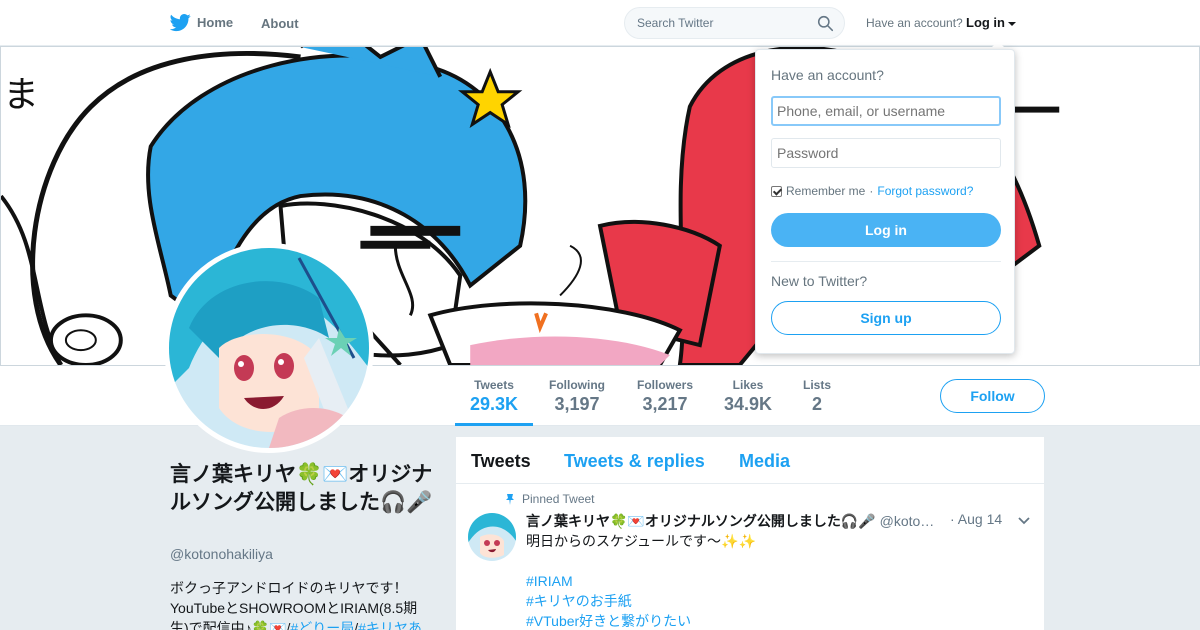  I want to click on chevron-down-icon, so click(1024, 521).